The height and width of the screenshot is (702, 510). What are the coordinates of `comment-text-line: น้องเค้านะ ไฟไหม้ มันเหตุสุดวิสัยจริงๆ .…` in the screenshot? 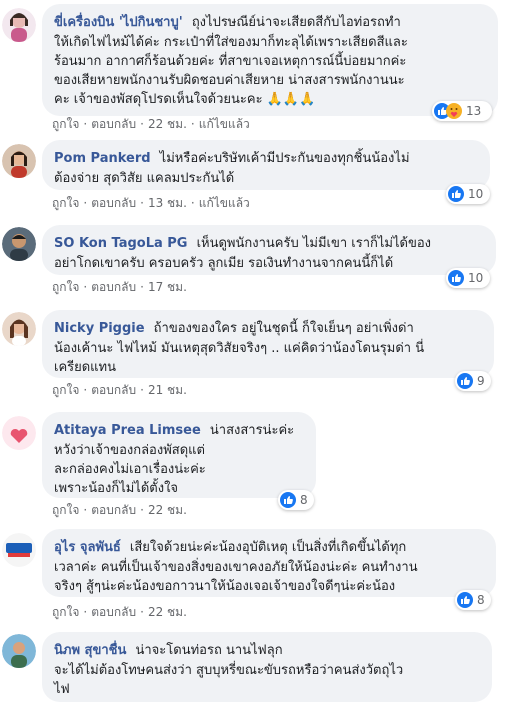 It's located at (239, 348).